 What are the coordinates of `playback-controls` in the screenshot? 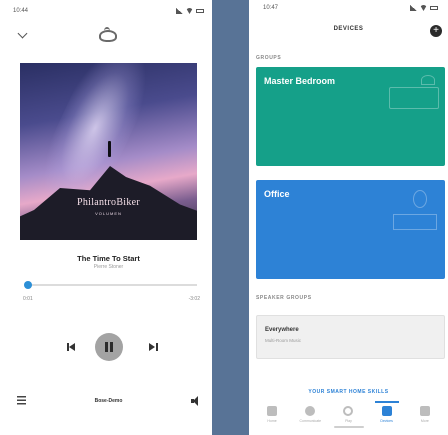 It's located at (108, 347).